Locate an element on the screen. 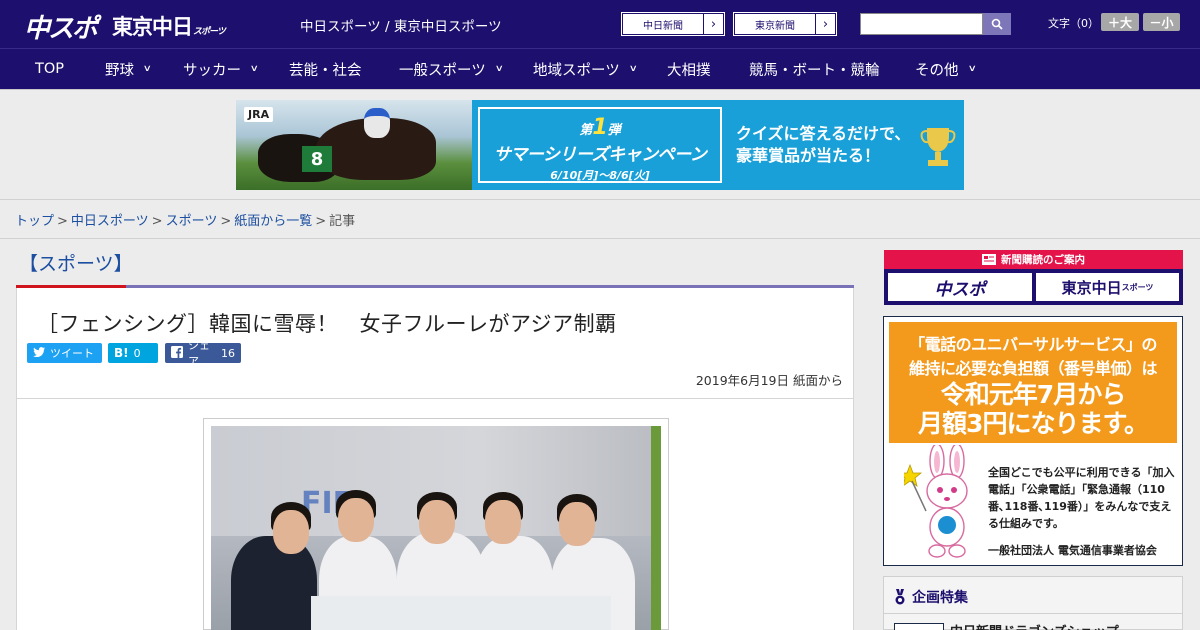  search-button is located at coordinates (997, 24).